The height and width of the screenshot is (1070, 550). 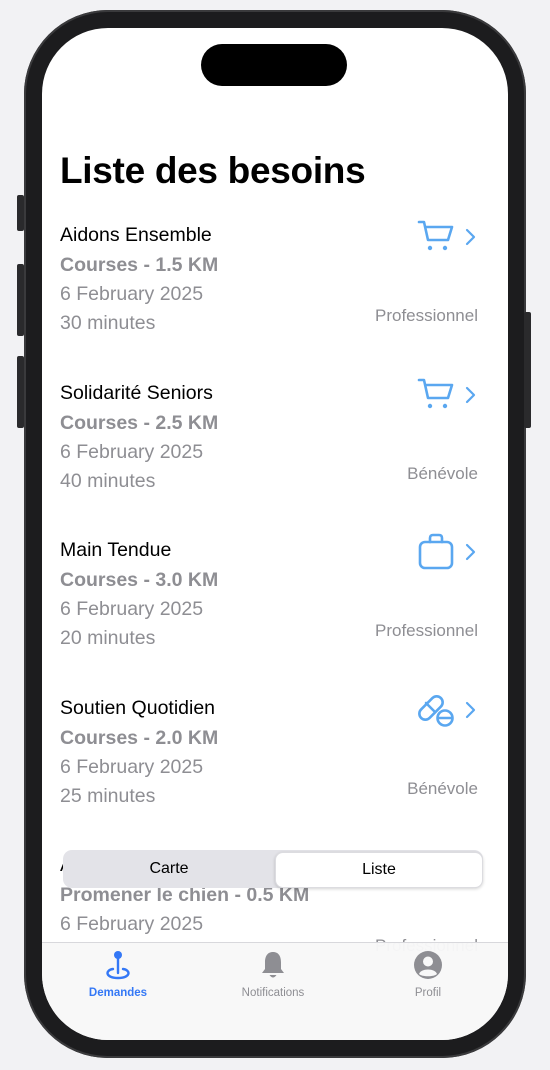 What do you see at coordinates (274, 65) in the screenshot?
I see `dynamic-island` at bounding box center [274, 65].